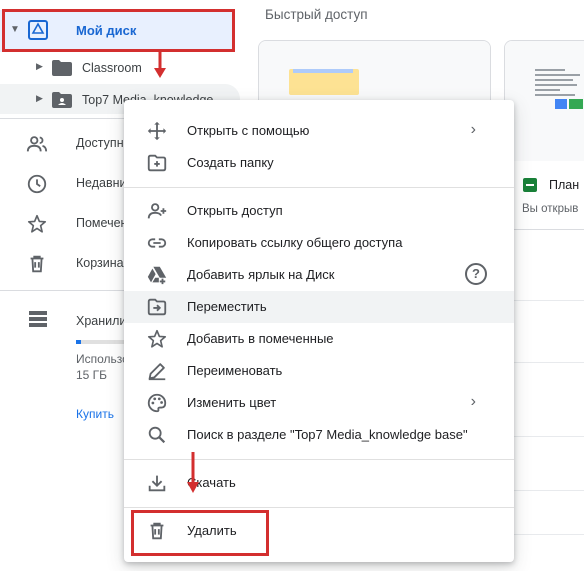  Describe the element at coordinates (319, 483) in the screenshot. I see `menu-item-download: Скачать` at that location.